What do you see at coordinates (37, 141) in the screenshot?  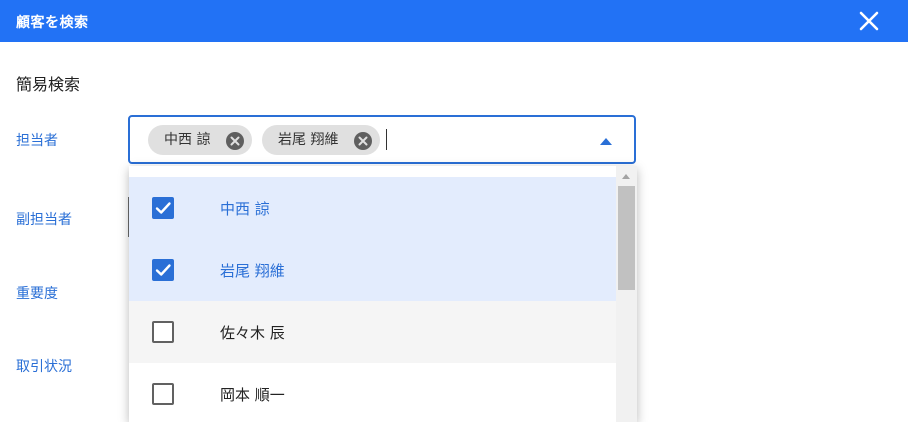 I see `label-assignee: 担当者` at bounding box center [37, 141].